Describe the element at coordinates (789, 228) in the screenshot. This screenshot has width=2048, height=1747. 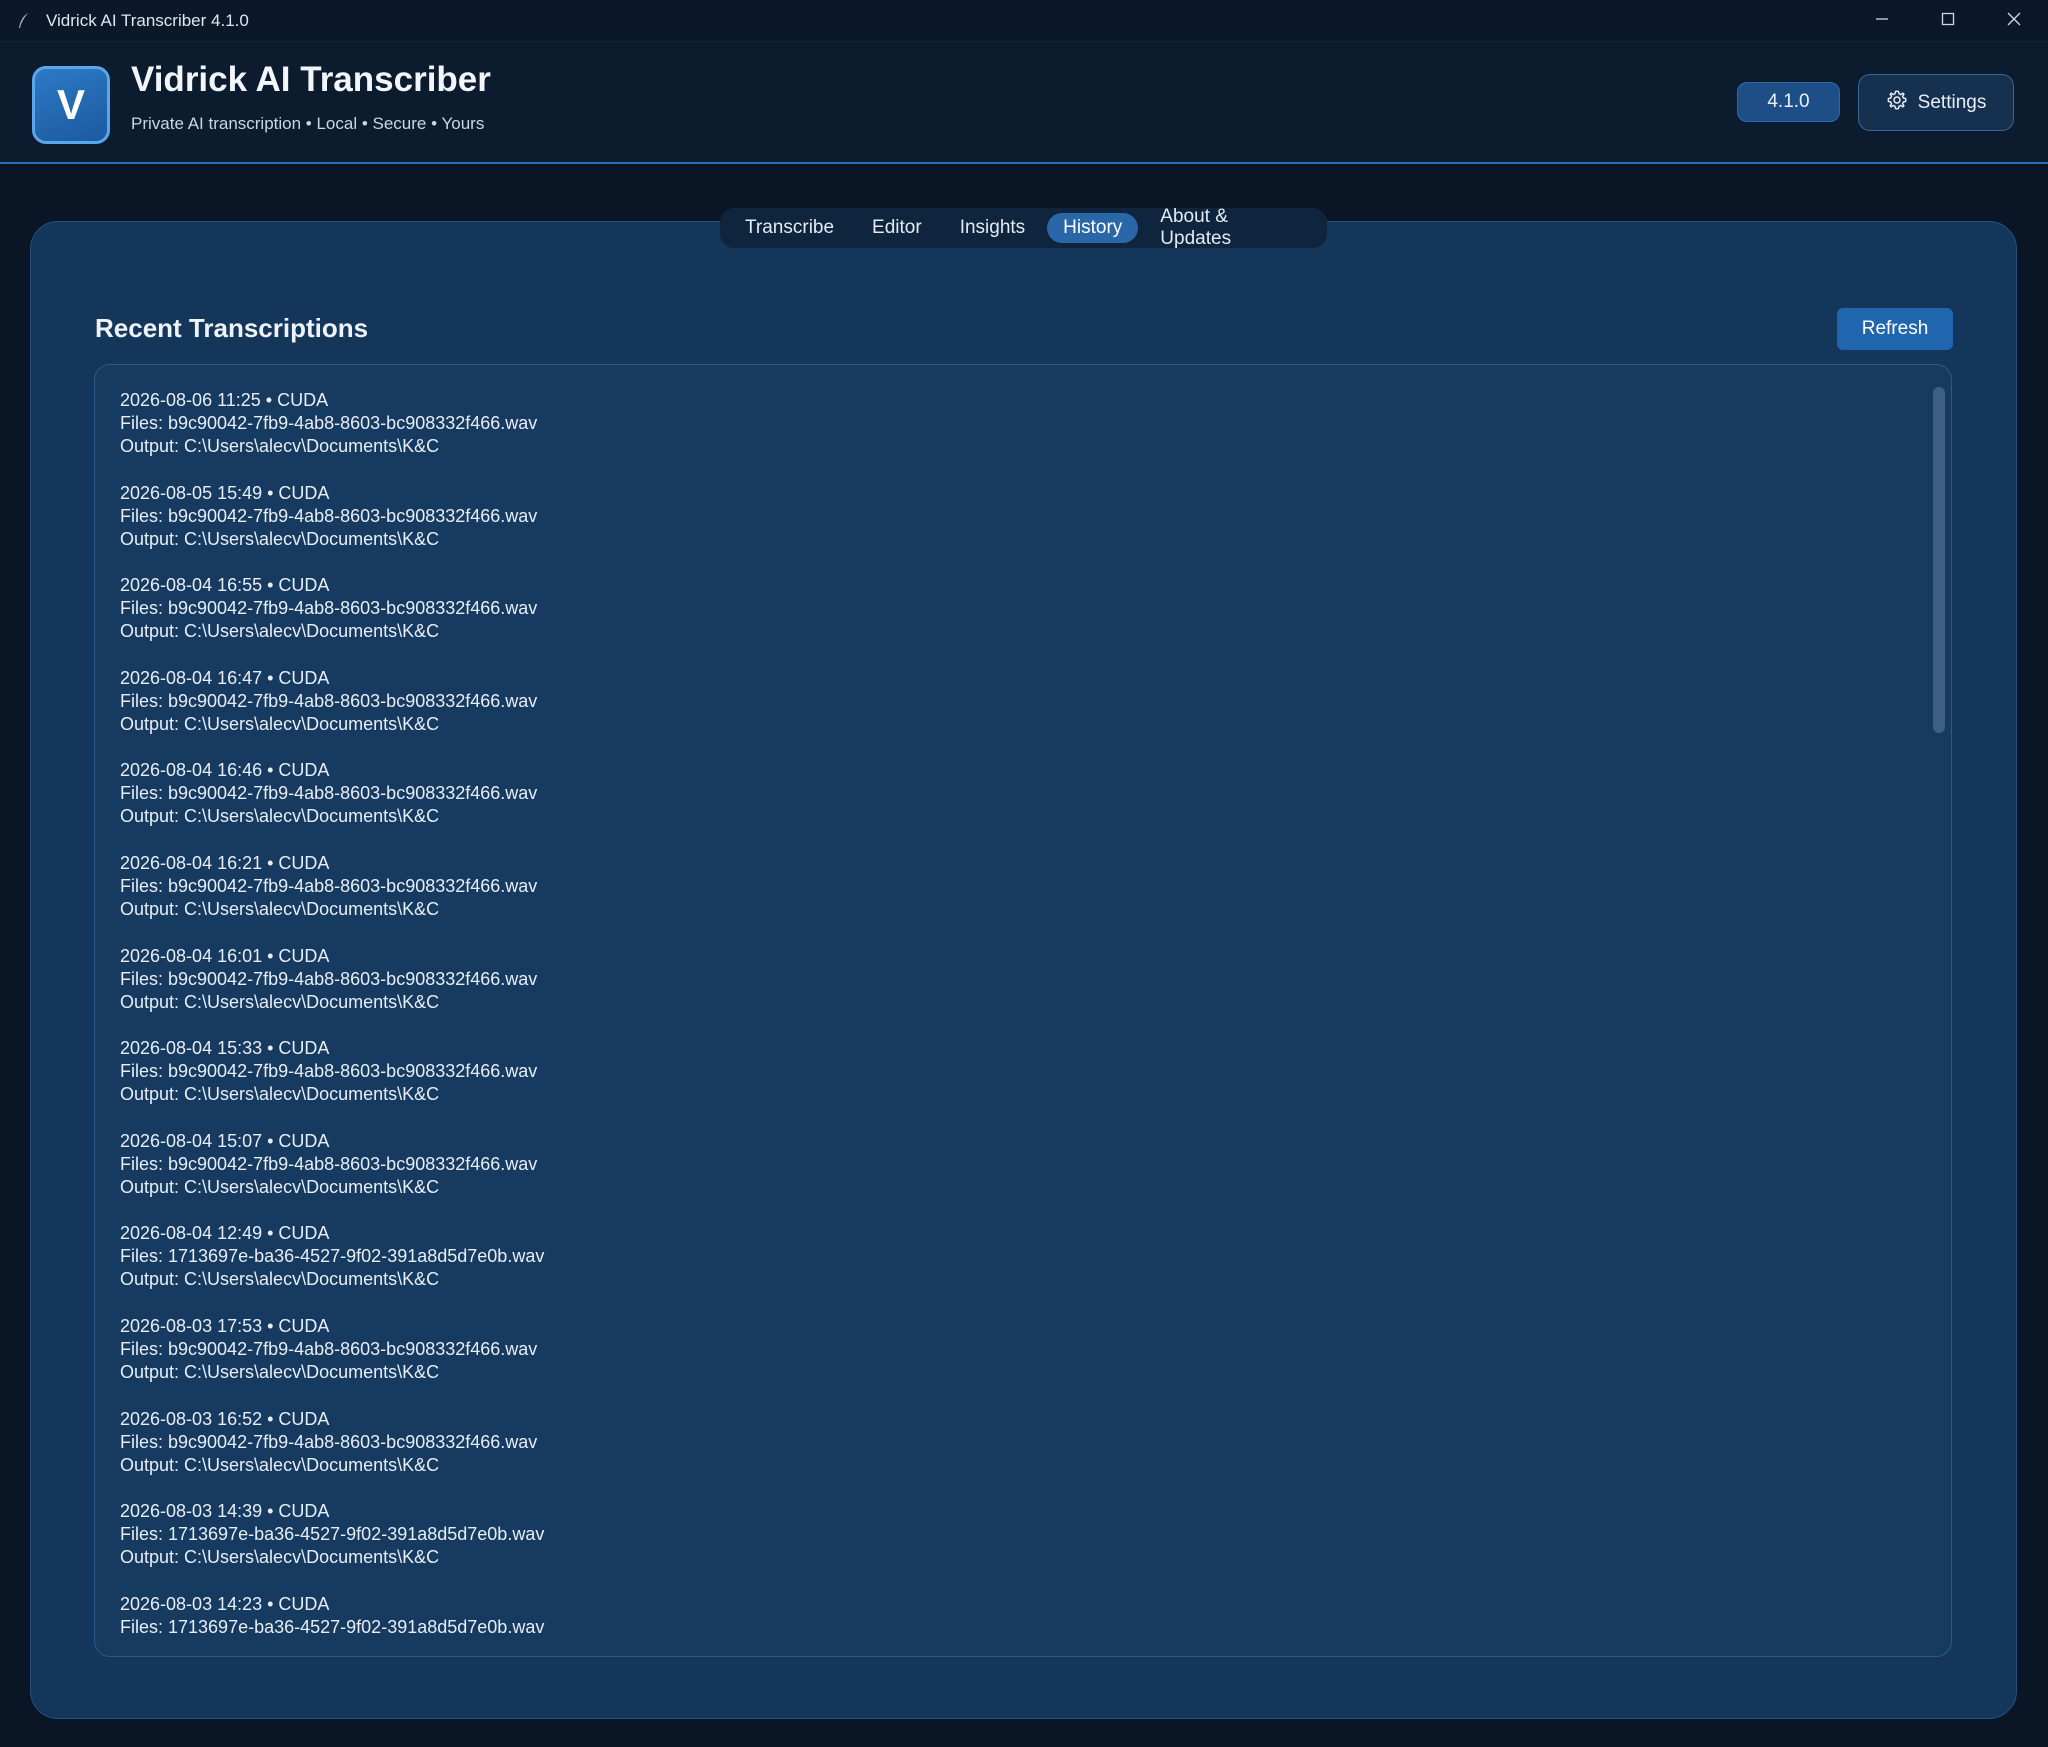
I see `tab-transcribe: Transcribe` at that location.